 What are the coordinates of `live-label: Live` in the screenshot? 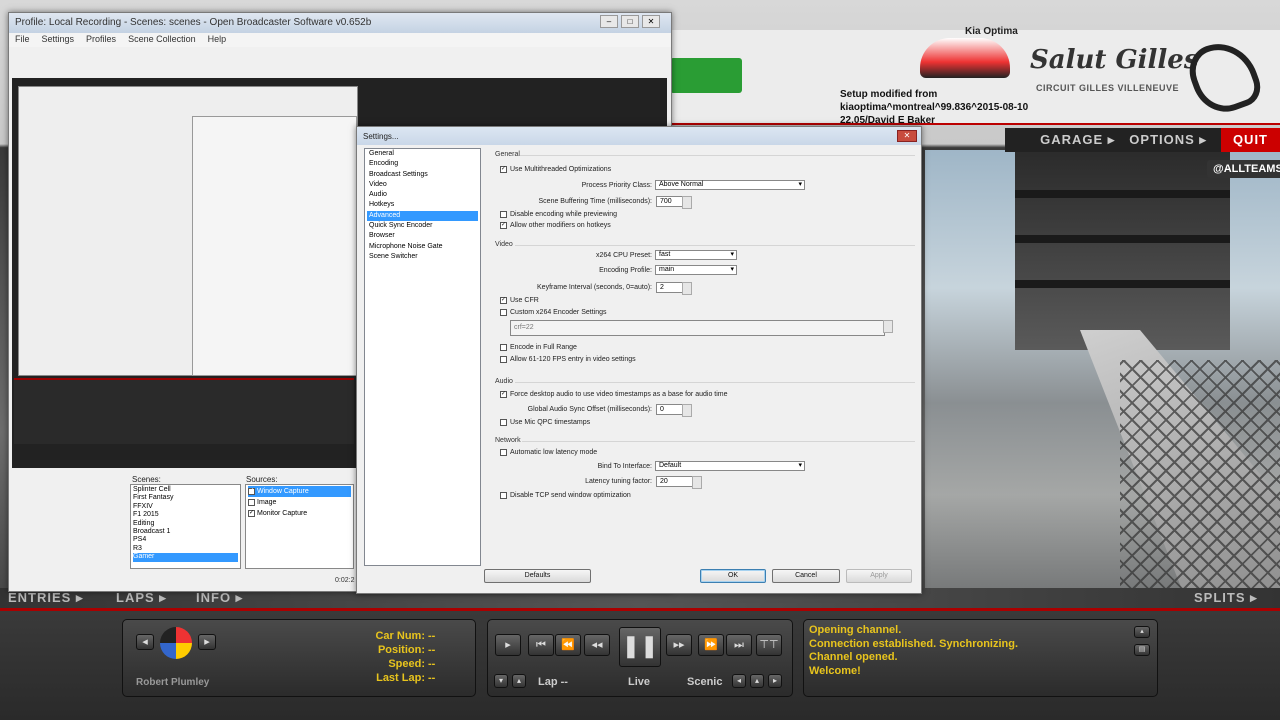 It's located at (639, 682).